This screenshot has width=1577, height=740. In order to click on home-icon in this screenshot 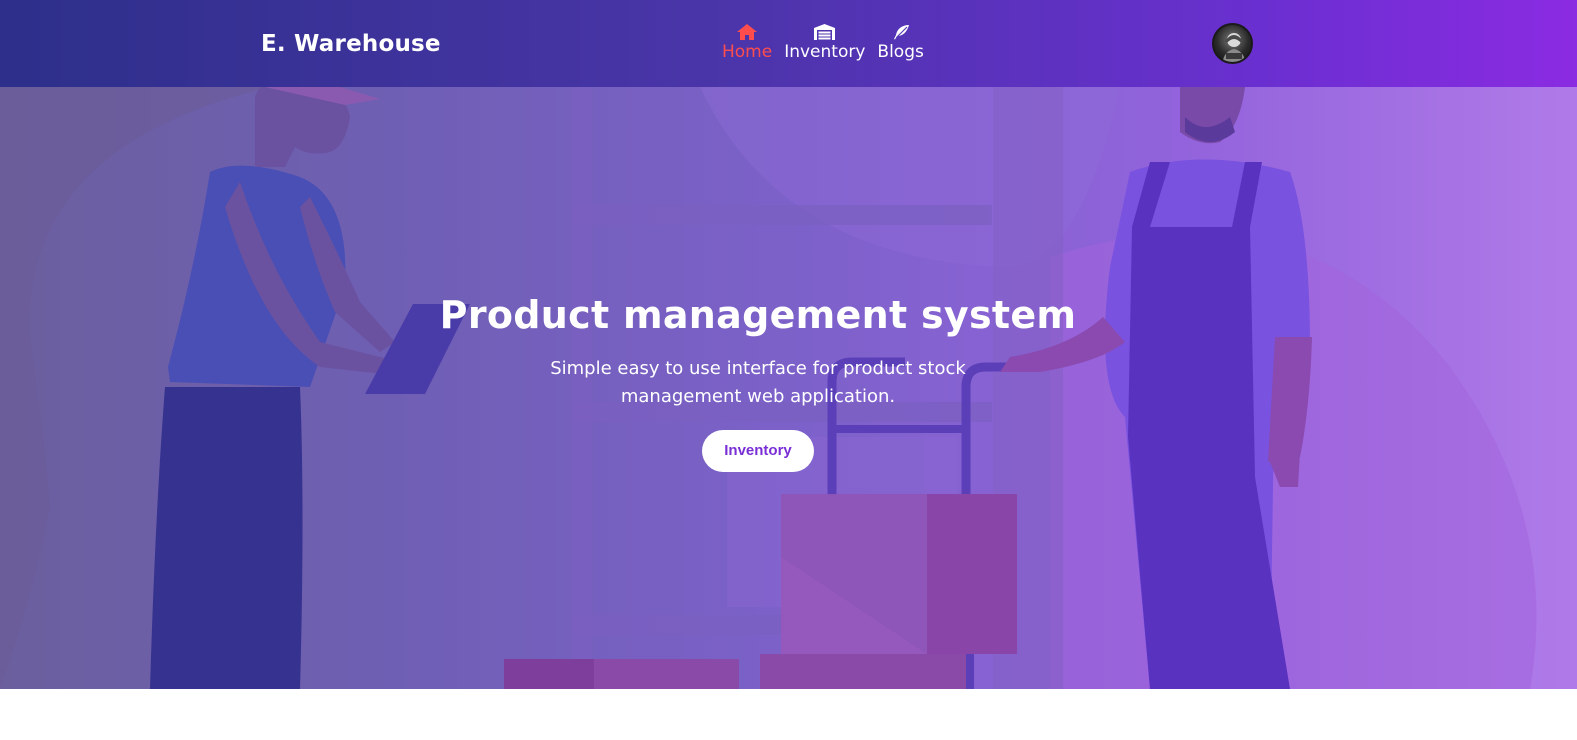, I will do `click(747, 31)`.